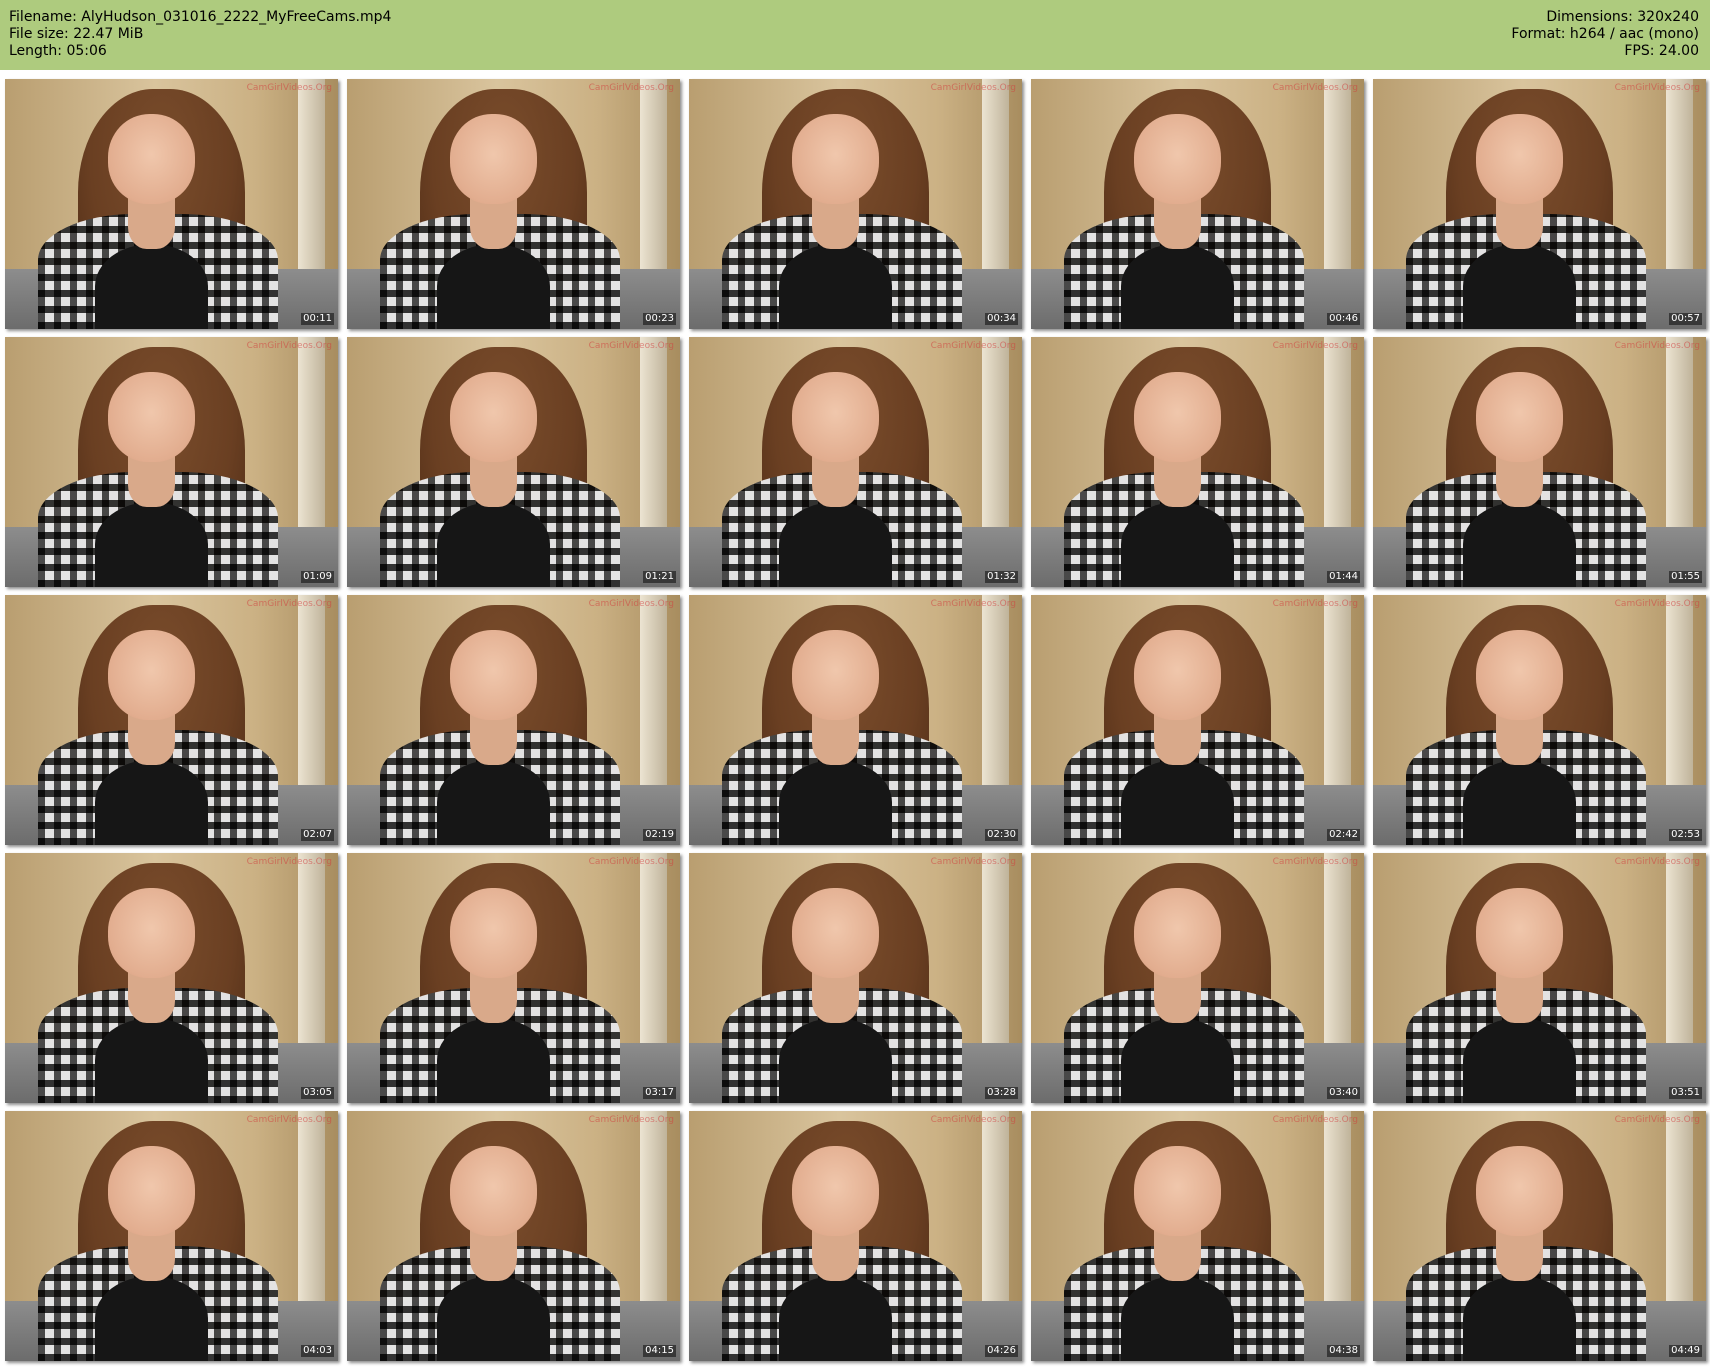  I want to click on thumbnail: CamGirlVideos.Org 03:05, so click(171, 978).